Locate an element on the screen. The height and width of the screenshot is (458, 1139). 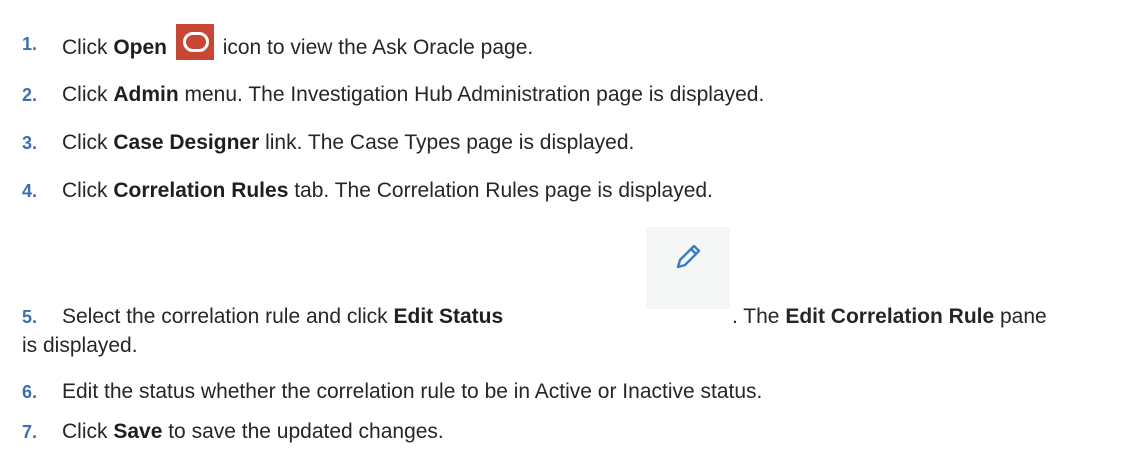
correlation-rules-label: Correlation Rules is located at coordinates (201, 190).